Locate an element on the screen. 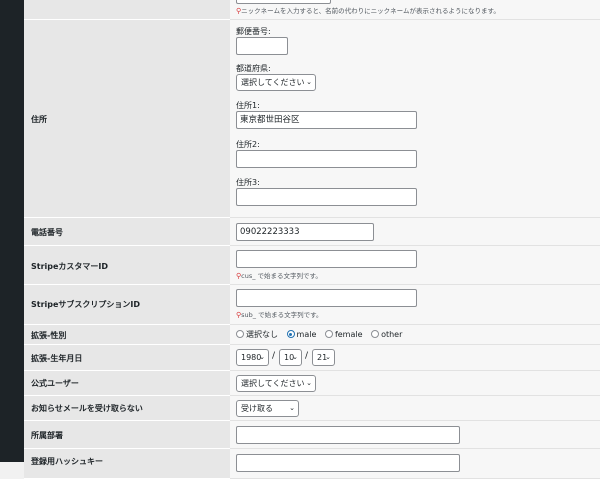 The height and width of the screenshot is (479, 600). row-mail-optout: お知らせメールを受け取らない 受け取る ⌄ is located at coordinates (312, 408).